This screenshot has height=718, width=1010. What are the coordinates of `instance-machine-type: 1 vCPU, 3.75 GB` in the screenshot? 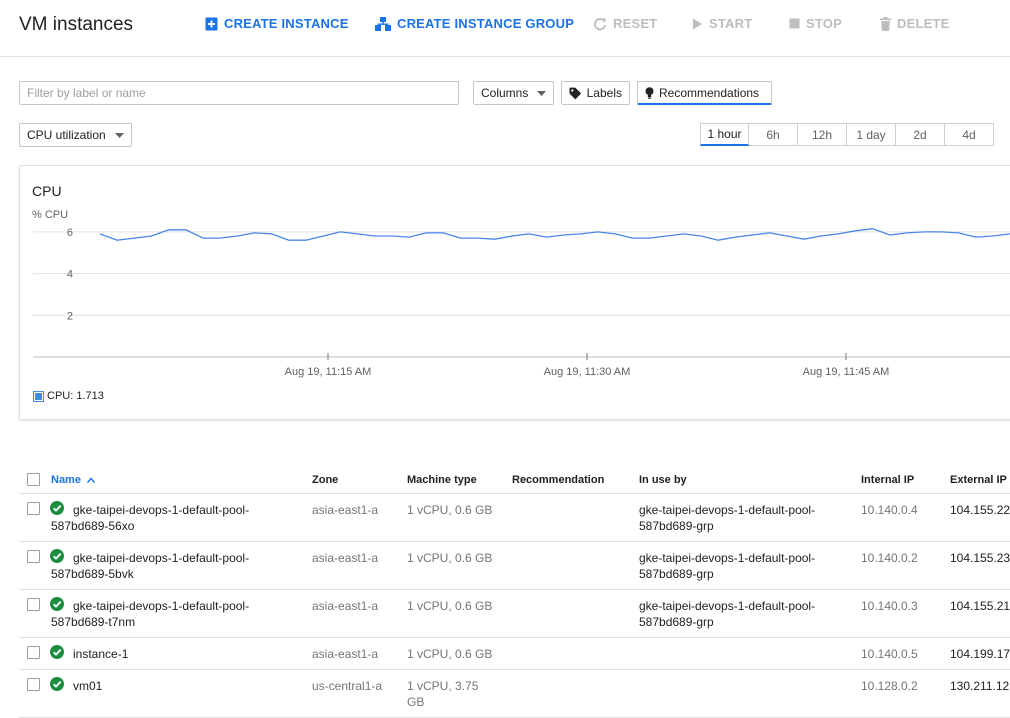 It's located at (443, 694).